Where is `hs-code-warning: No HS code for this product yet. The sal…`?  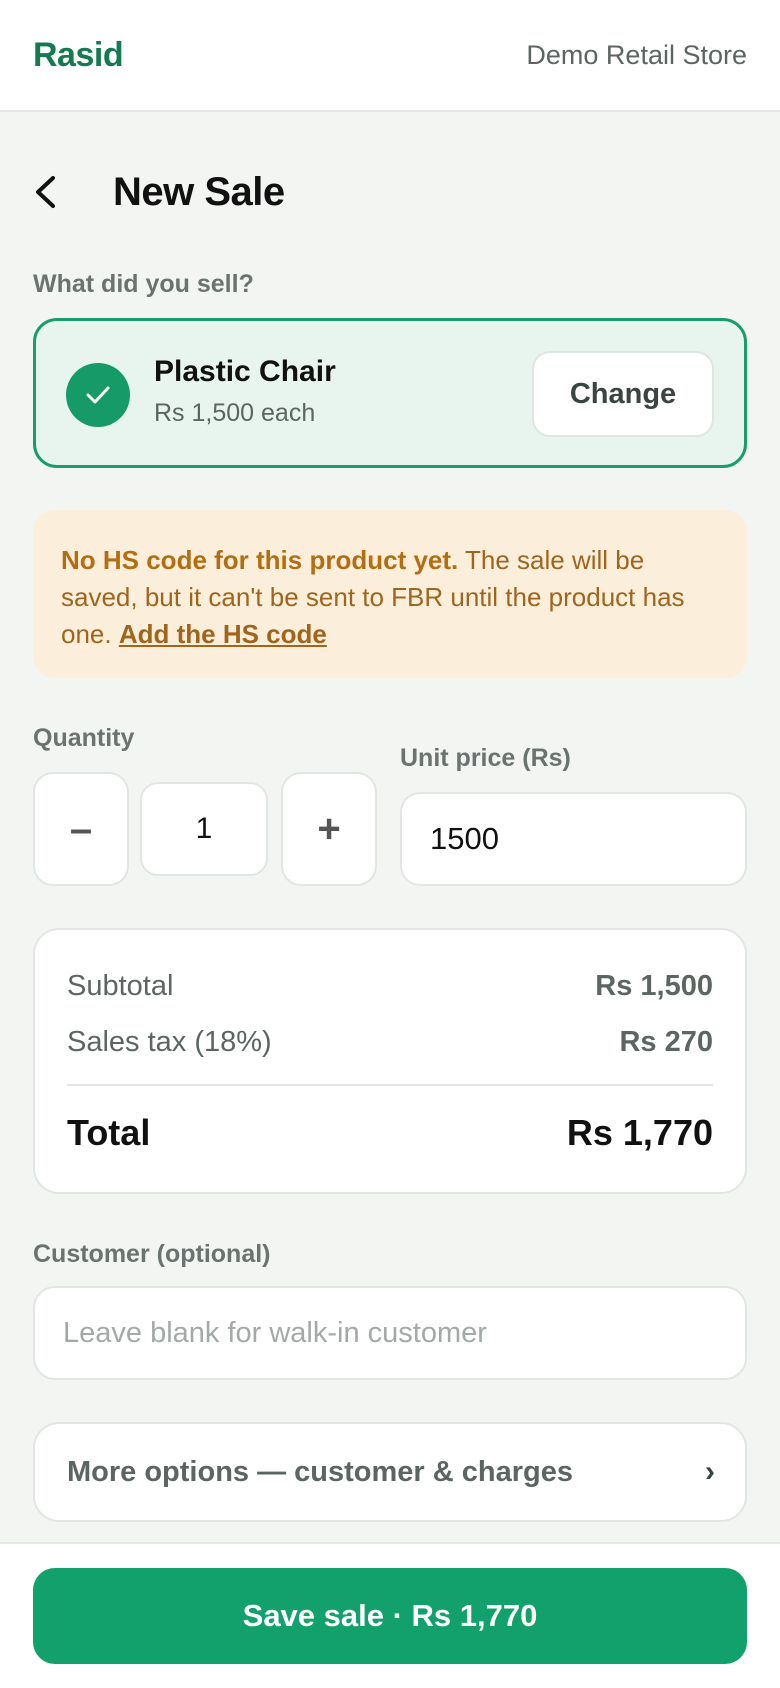
hs-code-warning: No HS code for this product yet. The sal… is located at coordinates (390, 594).